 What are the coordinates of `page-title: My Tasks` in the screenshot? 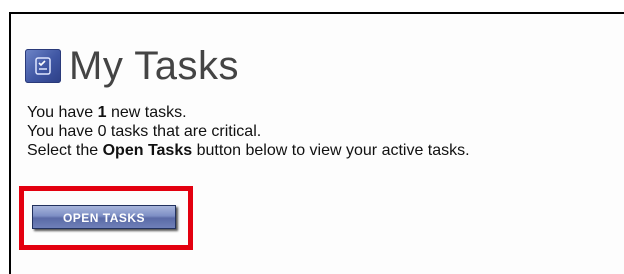 It's located at (154, 66).